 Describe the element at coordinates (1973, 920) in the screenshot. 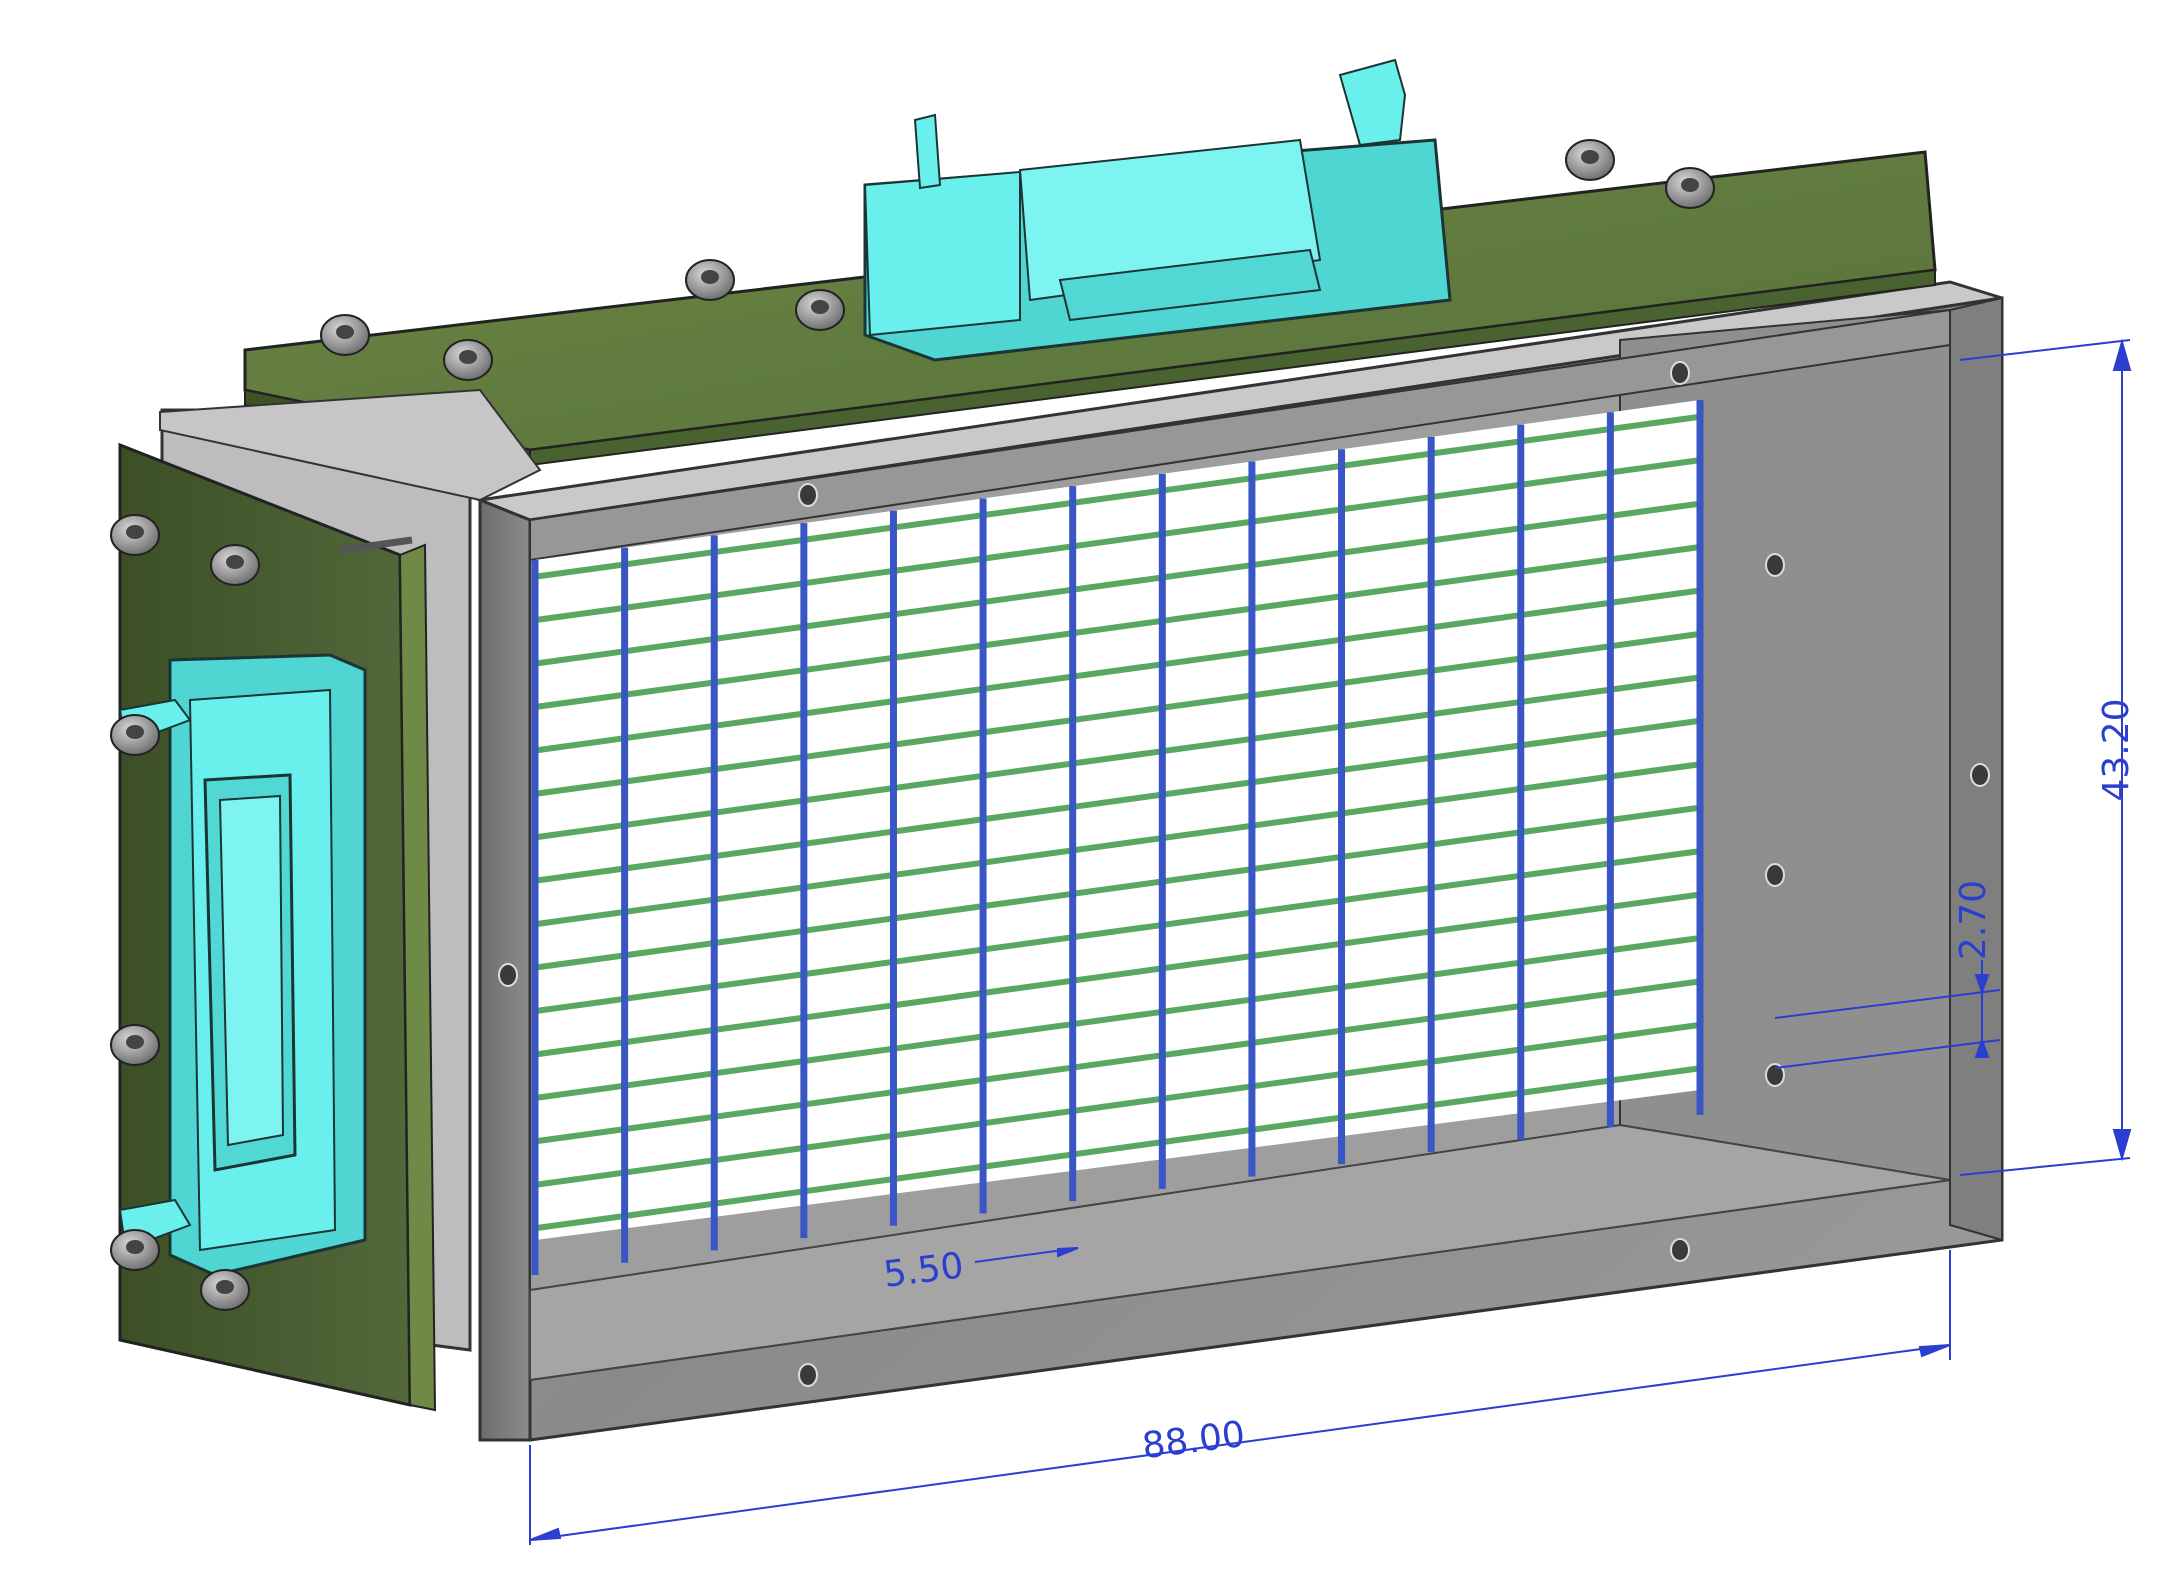

I see `gap-label: 2.70` at that location.